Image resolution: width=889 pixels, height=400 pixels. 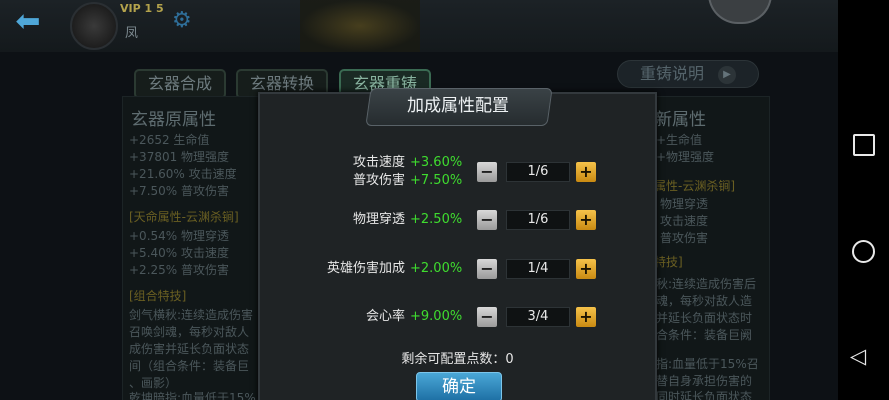 What do you see at coordinates (457, 359) in the screenshot?
I see `remaining-points: 剩余可配置点数：0` at bounding box center [457, 359].